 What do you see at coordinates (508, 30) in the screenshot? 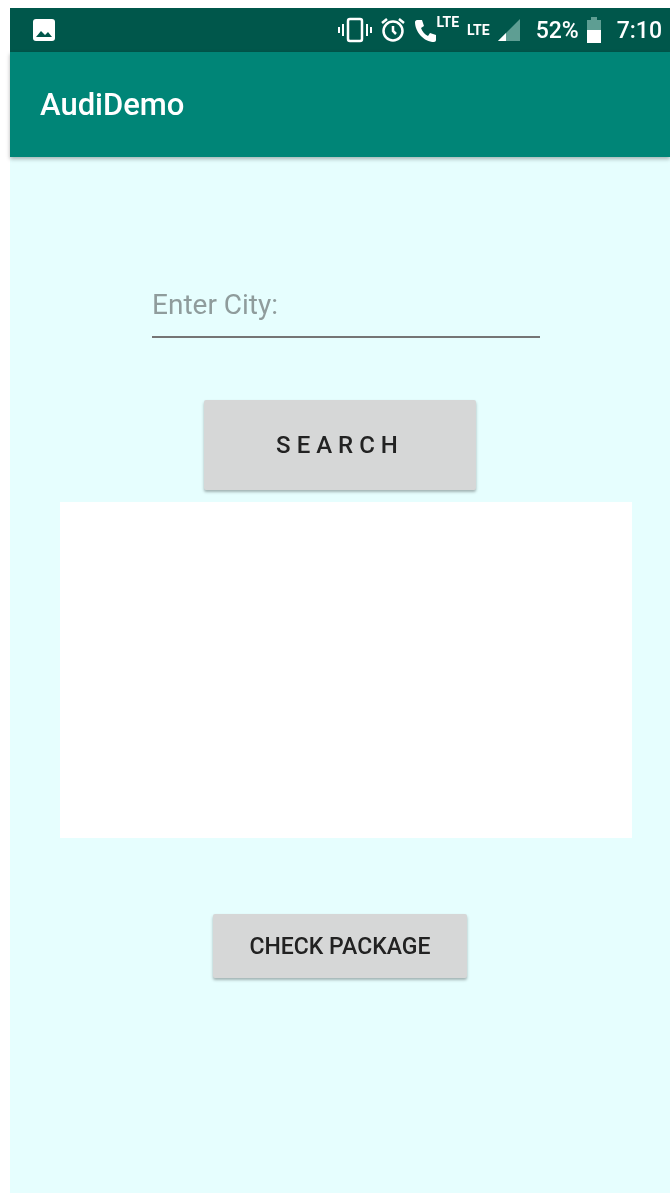
I see `signal-icon` at bounding box center [508, 30].